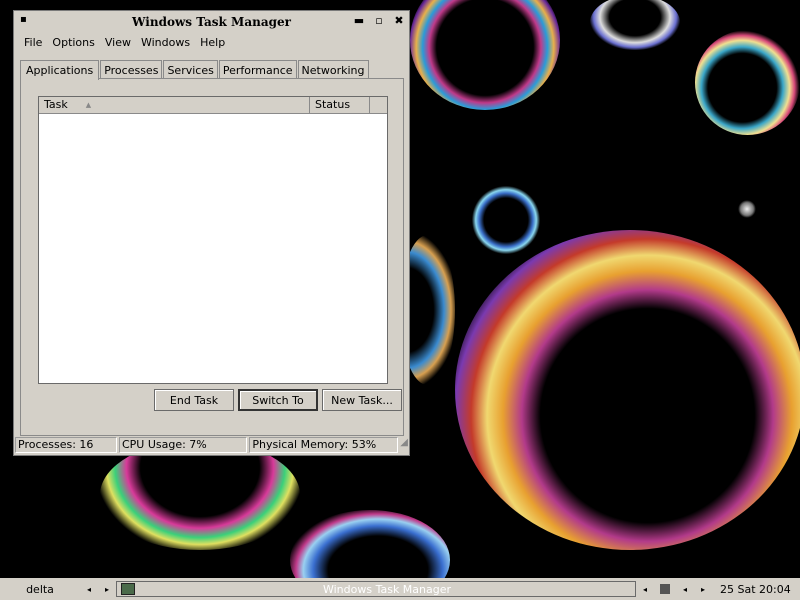 The width and height of the screenshot is (800, 600). Describe the element at coordinates (404, 445) in the screenshot. I see `resize-grip-icon: ◢` at that location.